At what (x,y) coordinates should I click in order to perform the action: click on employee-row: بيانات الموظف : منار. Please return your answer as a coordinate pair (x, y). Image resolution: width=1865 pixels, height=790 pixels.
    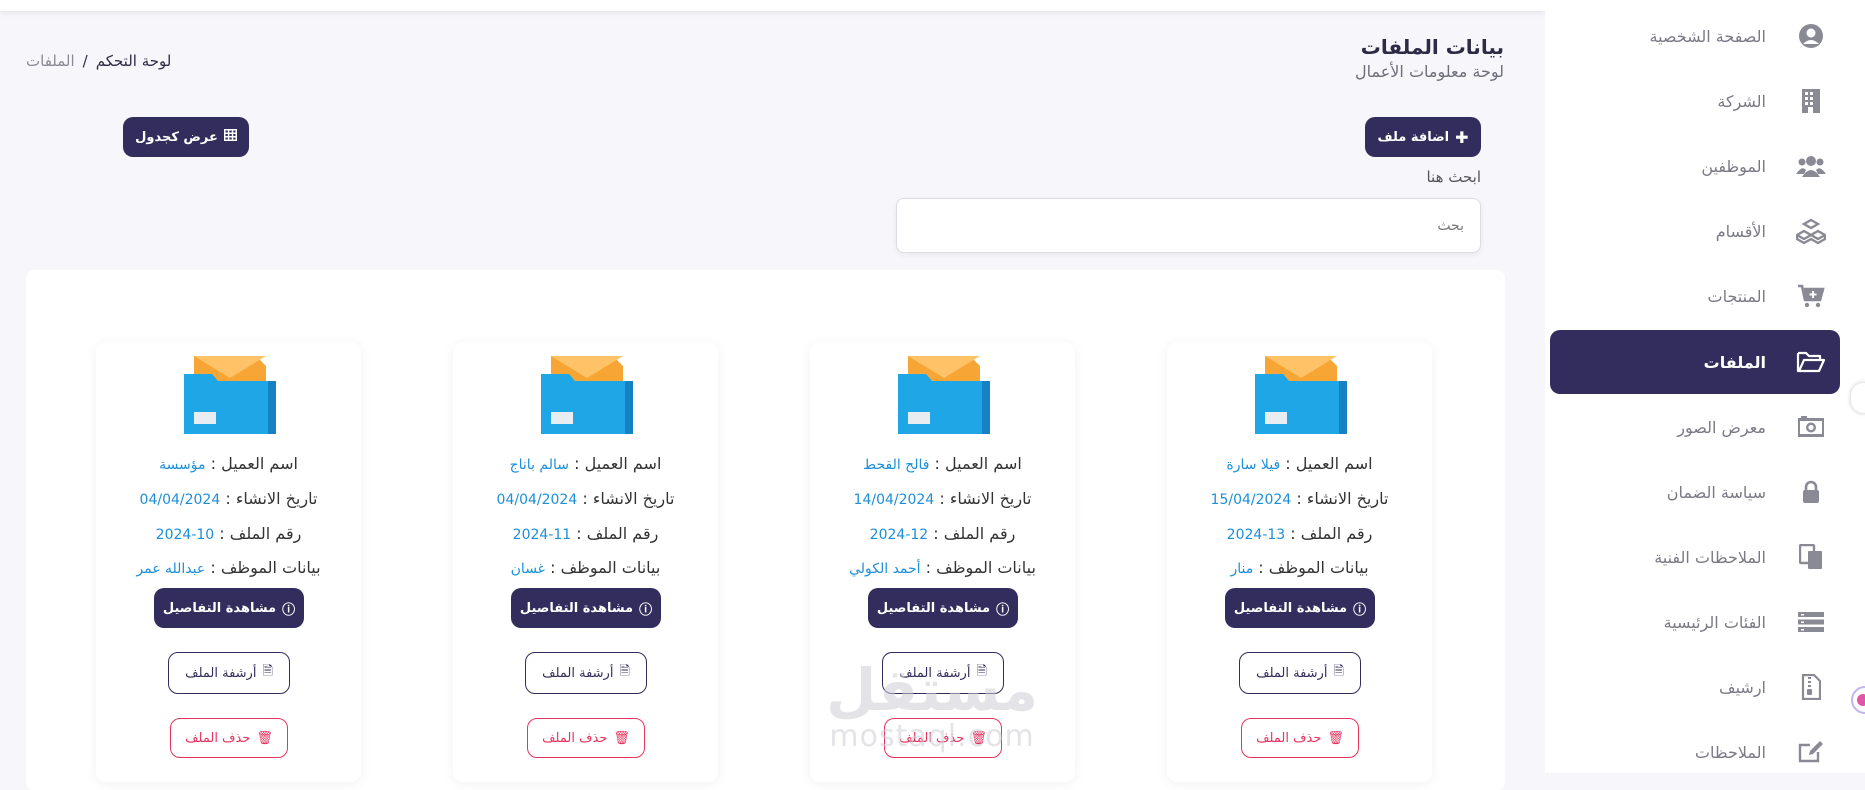
    Looking at the image, I should click on (1299, 567).